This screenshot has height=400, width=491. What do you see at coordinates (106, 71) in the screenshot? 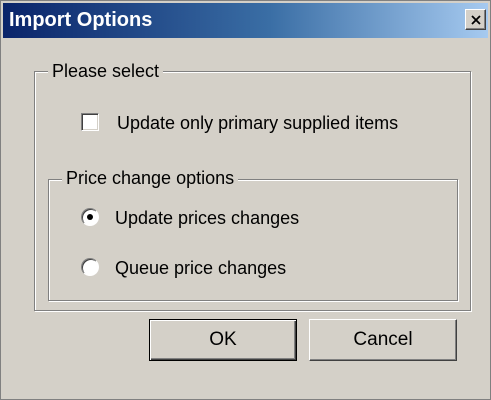
I see `please-select-label: Please select` at bounding box center [106, 71].